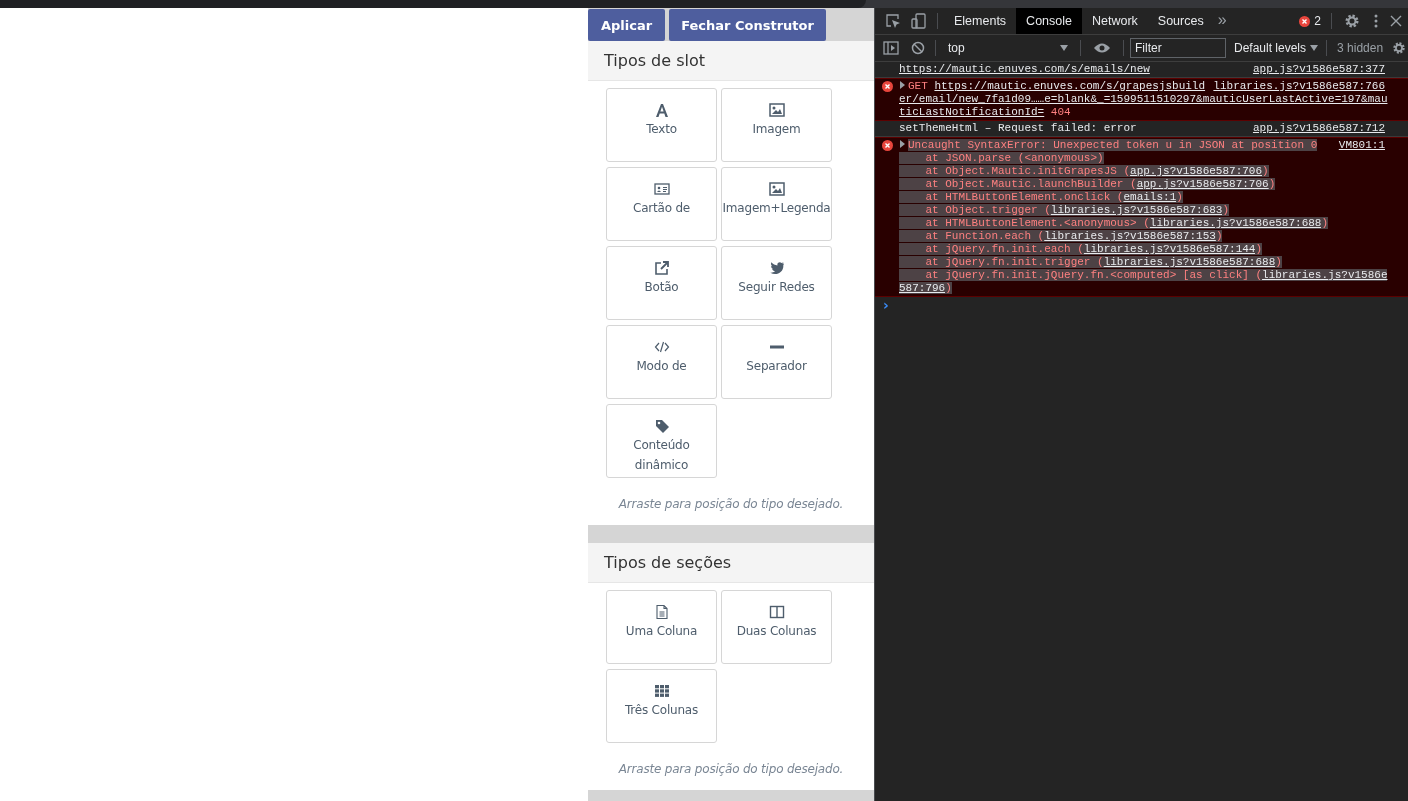 This screenshot has height=801, width=1408. What do you see at coordinates (918, 86) in the screenshot?
I see `message-text: GET` at bounding box center [918, 86].